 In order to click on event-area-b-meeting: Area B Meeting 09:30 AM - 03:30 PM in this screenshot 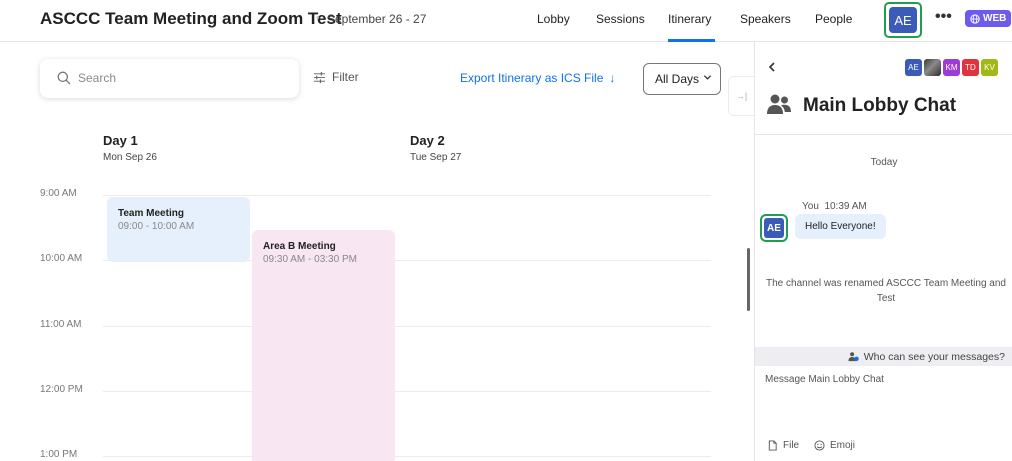, I will do `click(323, 345)`.